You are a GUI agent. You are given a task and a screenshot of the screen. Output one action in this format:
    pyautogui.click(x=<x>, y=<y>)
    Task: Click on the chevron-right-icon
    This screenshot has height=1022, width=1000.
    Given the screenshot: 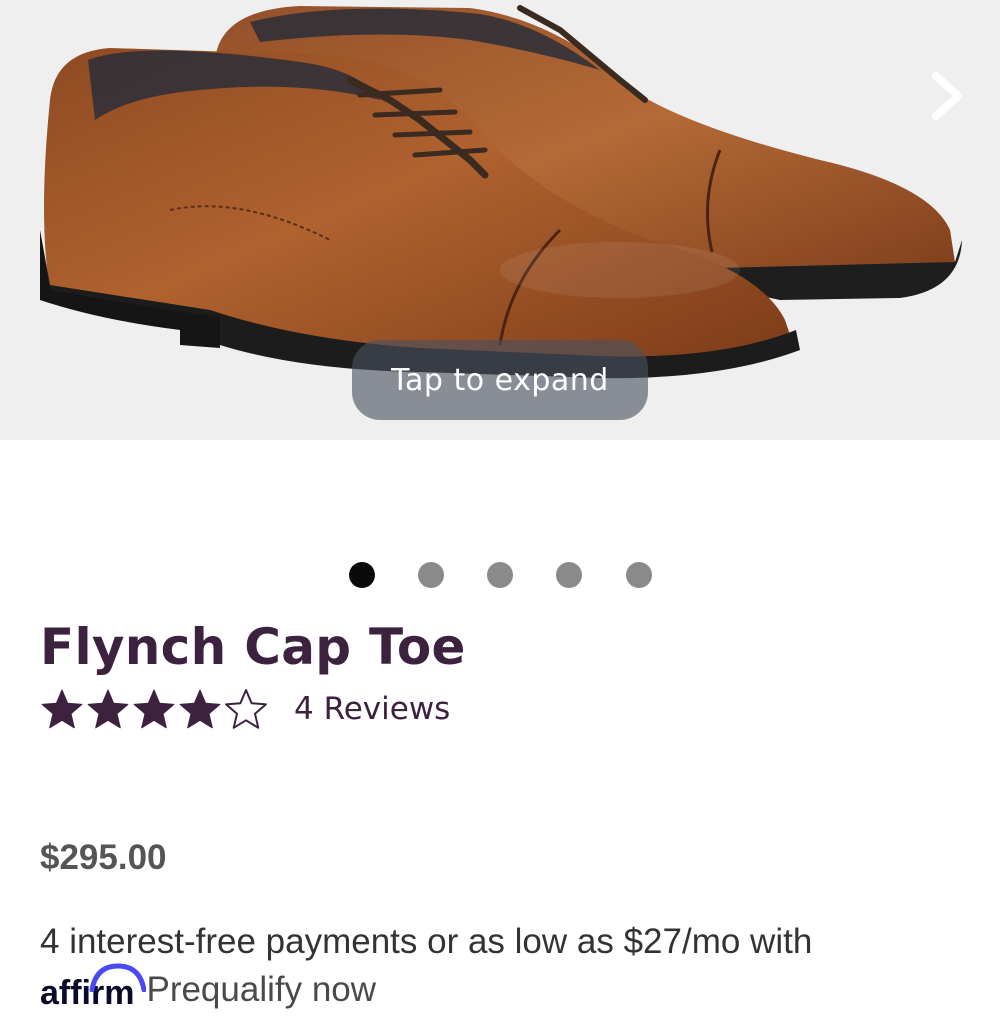 What is the action you would take?
    pyautogui.click(x=947, y=96)
    